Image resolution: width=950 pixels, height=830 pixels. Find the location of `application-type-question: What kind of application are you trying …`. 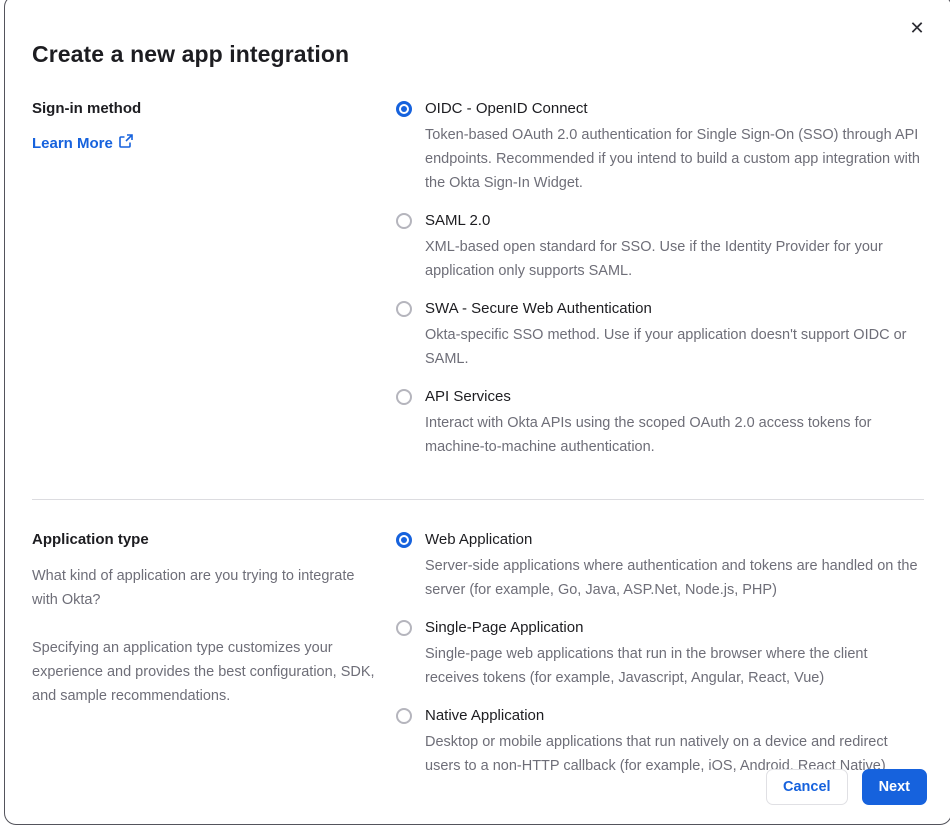

application-type-question: What kind of application are you trying … is located at coordinates (193, 588).